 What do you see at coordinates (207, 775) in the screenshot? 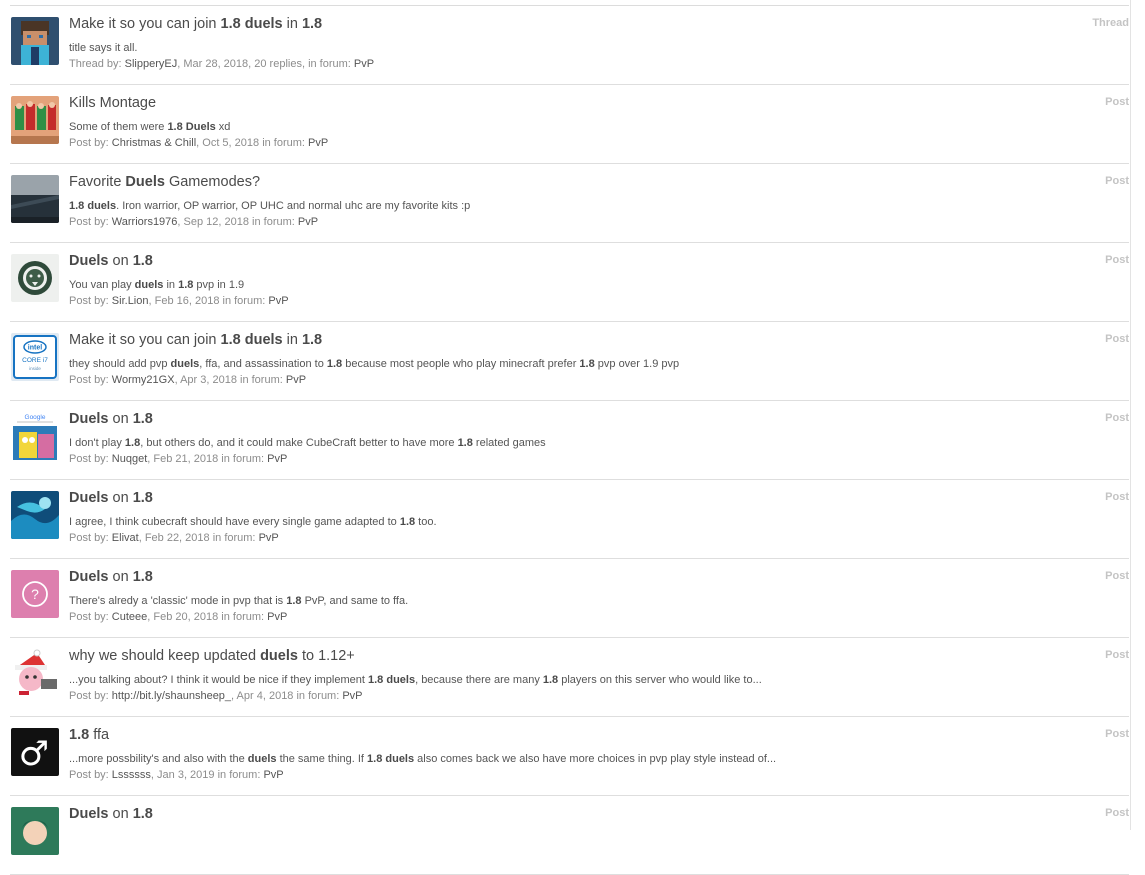
I see `meta-date-info: , Jan 3, 2019 in forum:` at bounding box center [207, 775].